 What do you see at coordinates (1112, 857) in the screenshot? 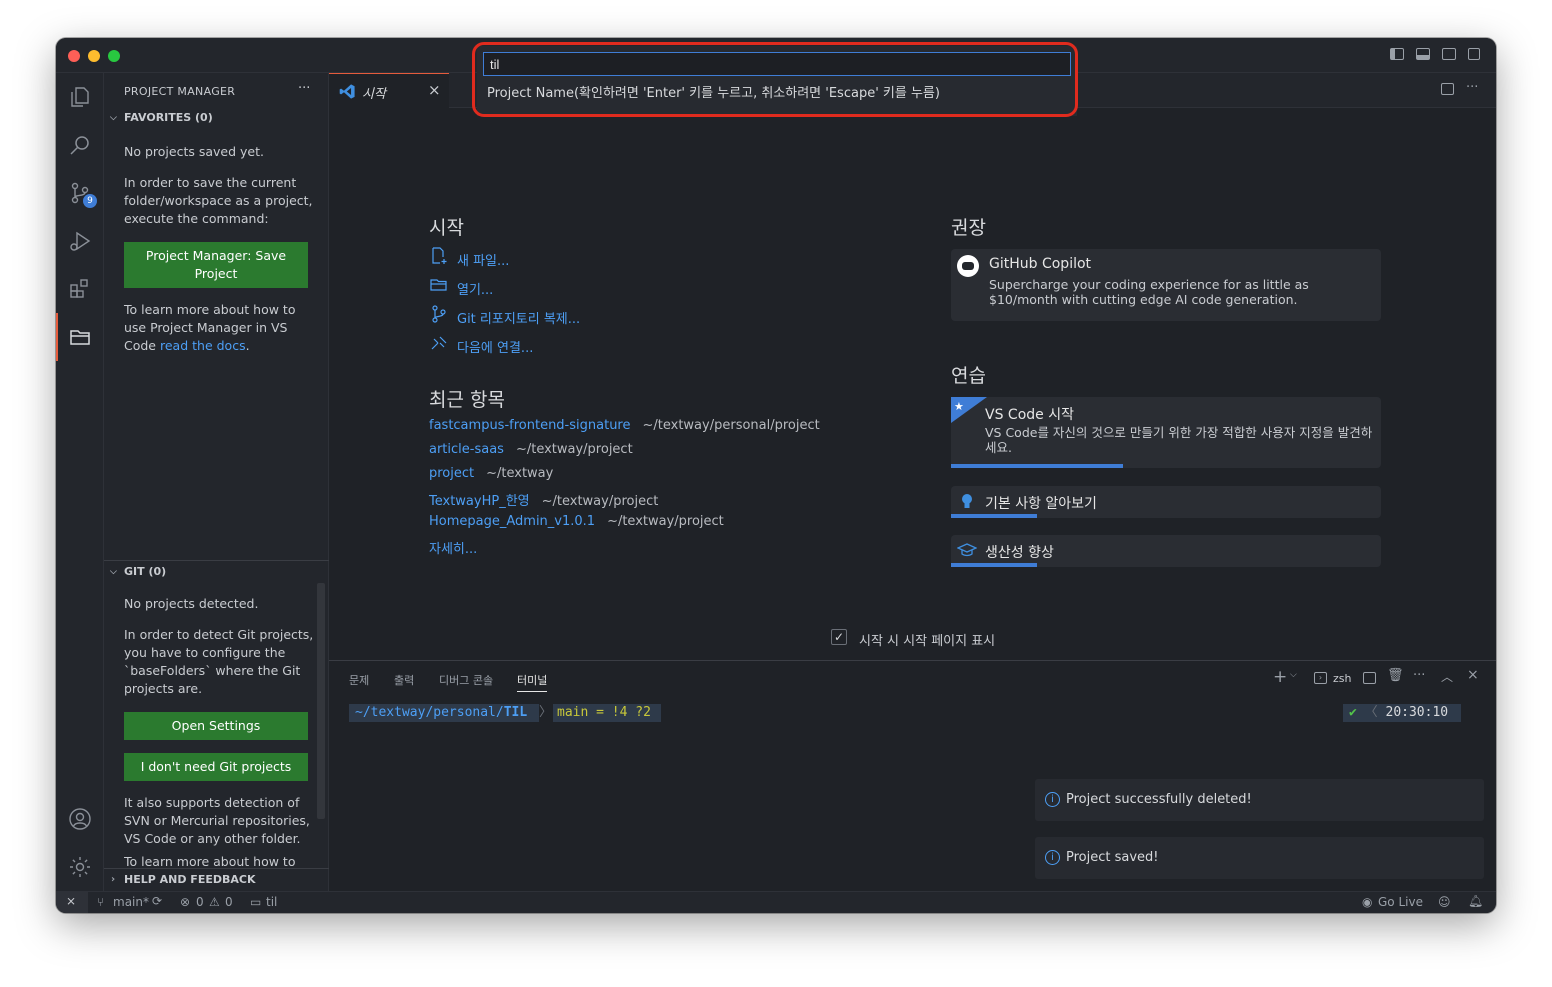
I see `notification-message: Project saved!` at bounding box center [1112, 857].